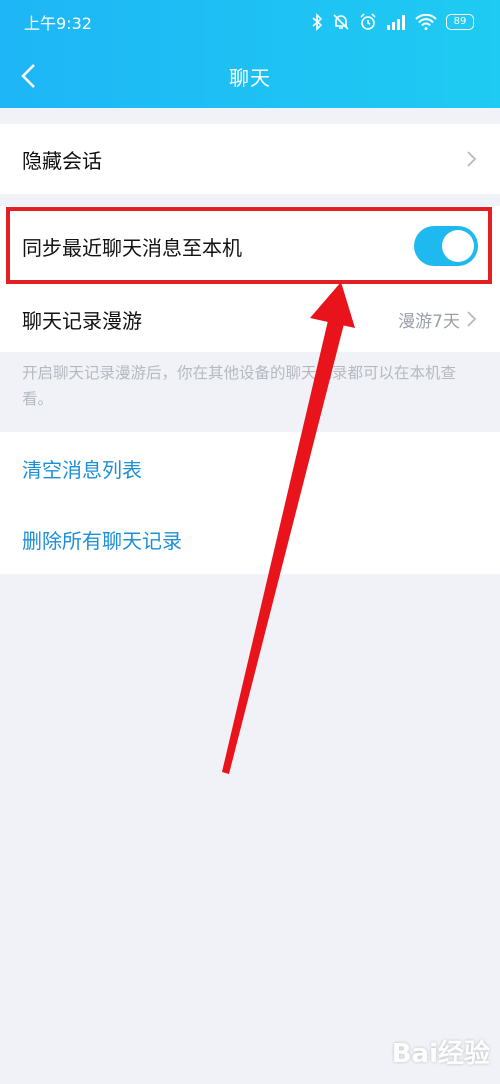 Image resolution: width=500 pixels, height=1084 pixels. What do you see at coordinates (58, 23) in the screenshot?
I see `status-time: 上午9:32` at bounding box center [58, 23].